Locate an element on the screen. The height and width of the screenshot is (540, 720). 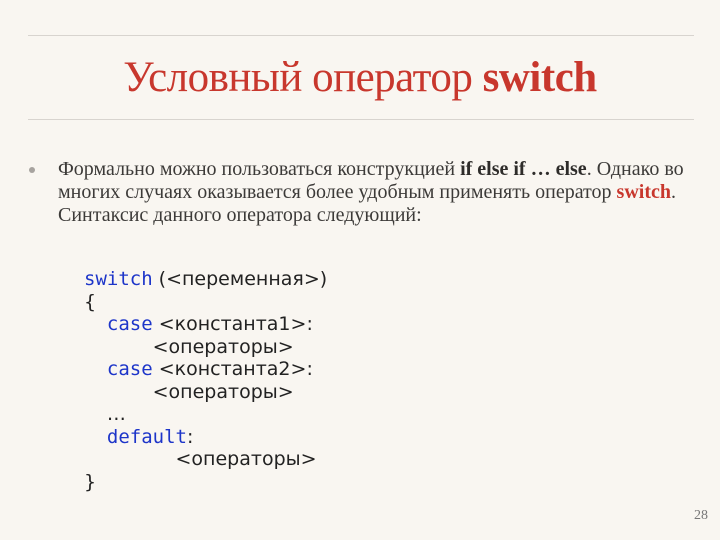
code-text: } is located at coordinates (90, 481).